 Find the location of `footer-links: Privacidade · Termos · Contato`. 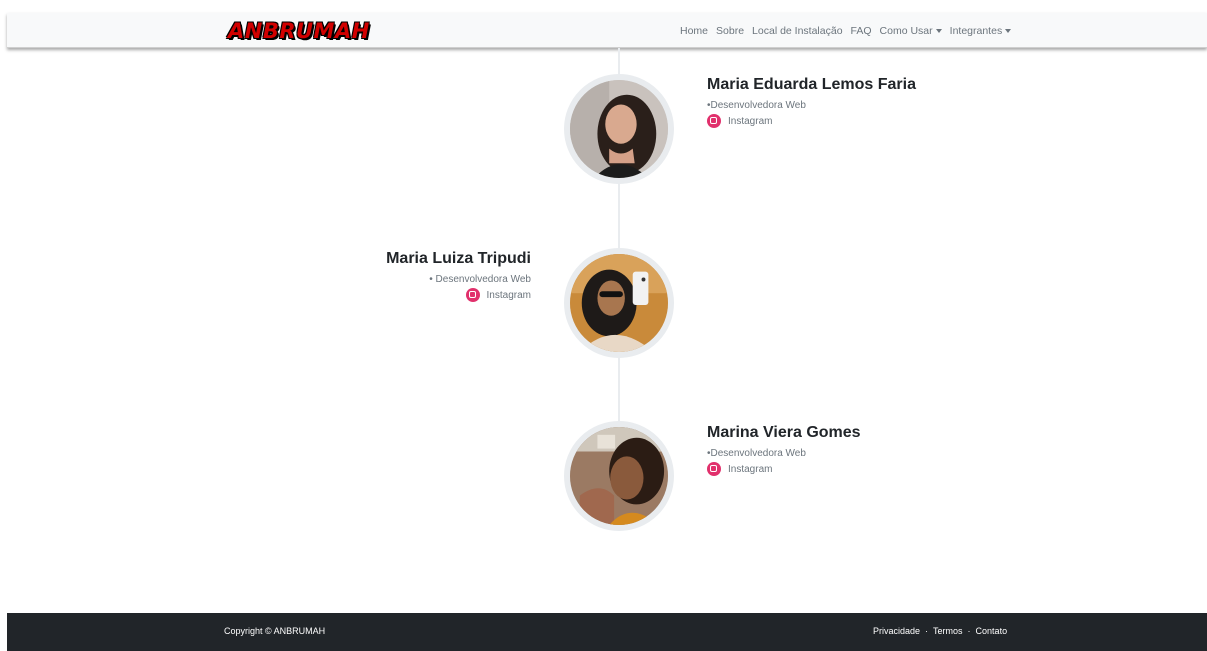

footer-links: Privacidade · Termos · Contato is located at coordinates (940, 631).